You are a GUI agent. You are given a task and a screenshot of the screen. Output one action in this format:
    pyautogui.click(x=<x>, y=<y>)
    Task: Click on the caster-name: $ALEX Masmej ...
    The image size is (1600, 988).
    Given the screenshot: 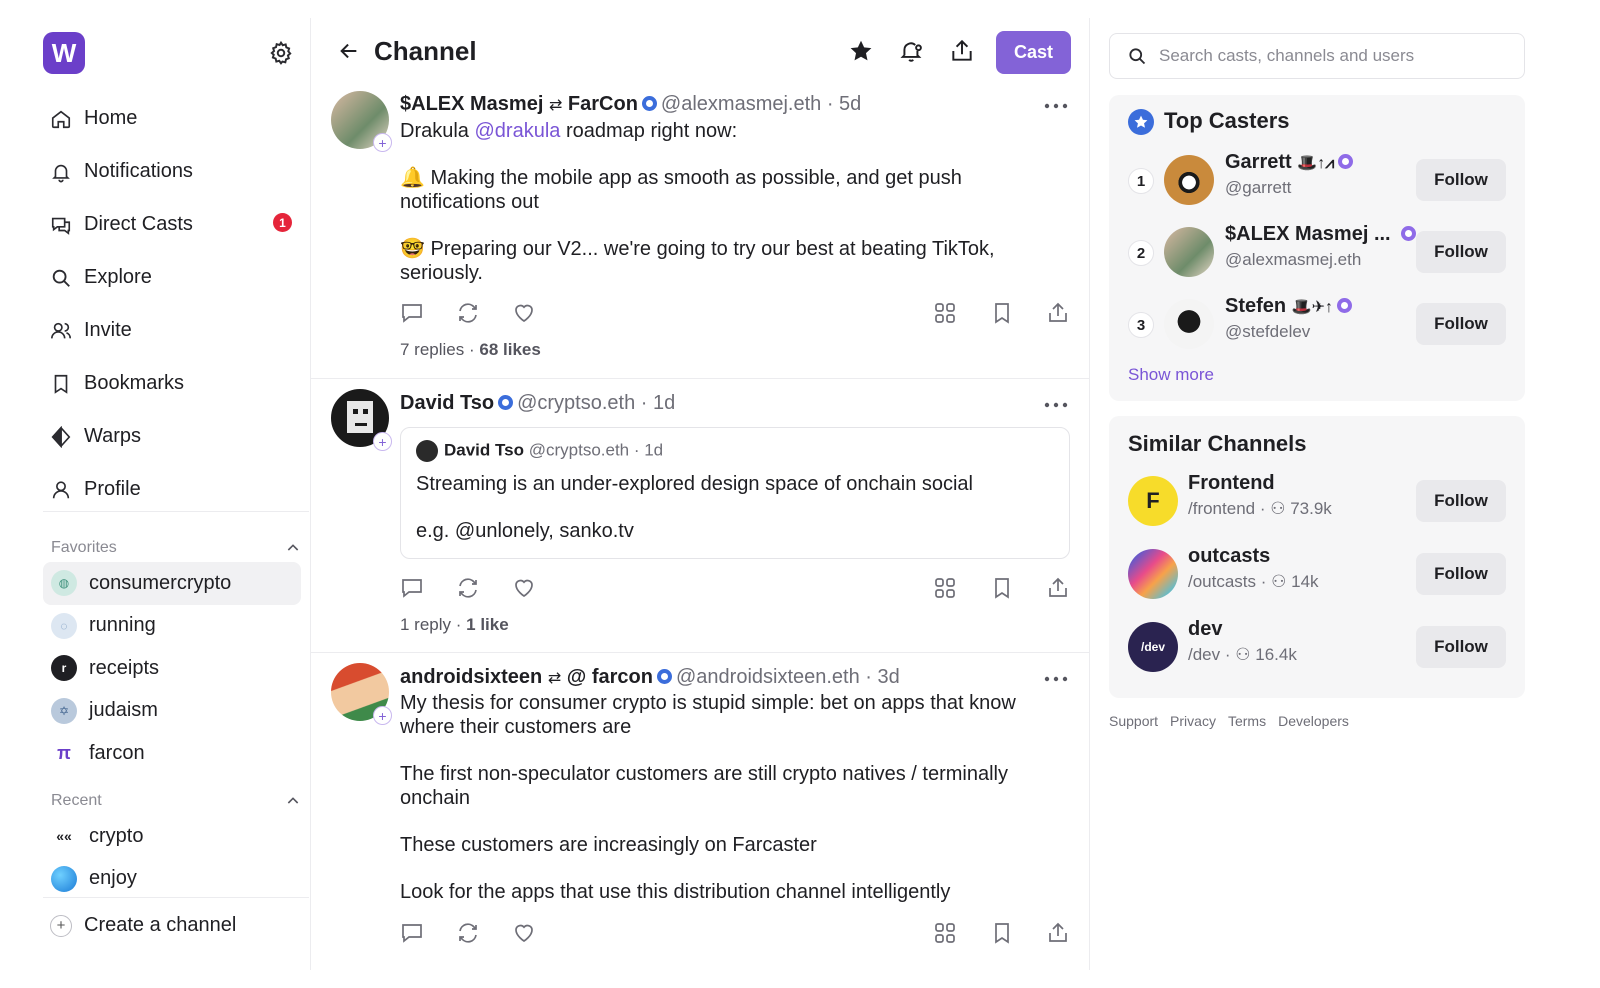 What is the action you would take?
    pyautogui.click(x=1322, y=234)
    